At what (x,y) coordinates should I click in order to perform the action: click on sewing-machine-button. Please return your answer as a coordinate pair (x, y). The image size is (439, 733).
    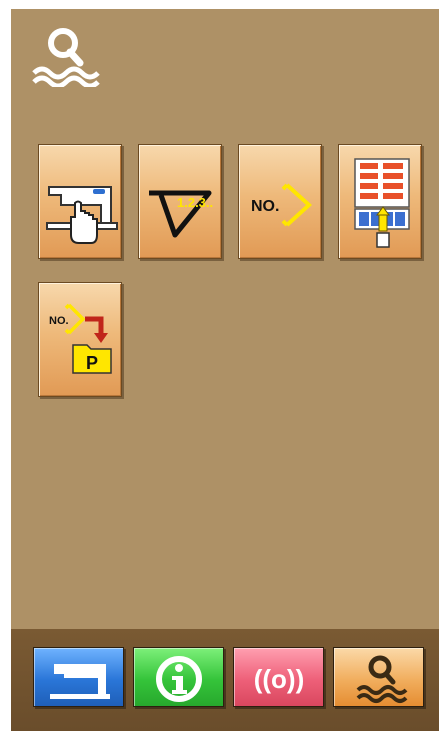
    Looking at the image, I should click on (78, 677).